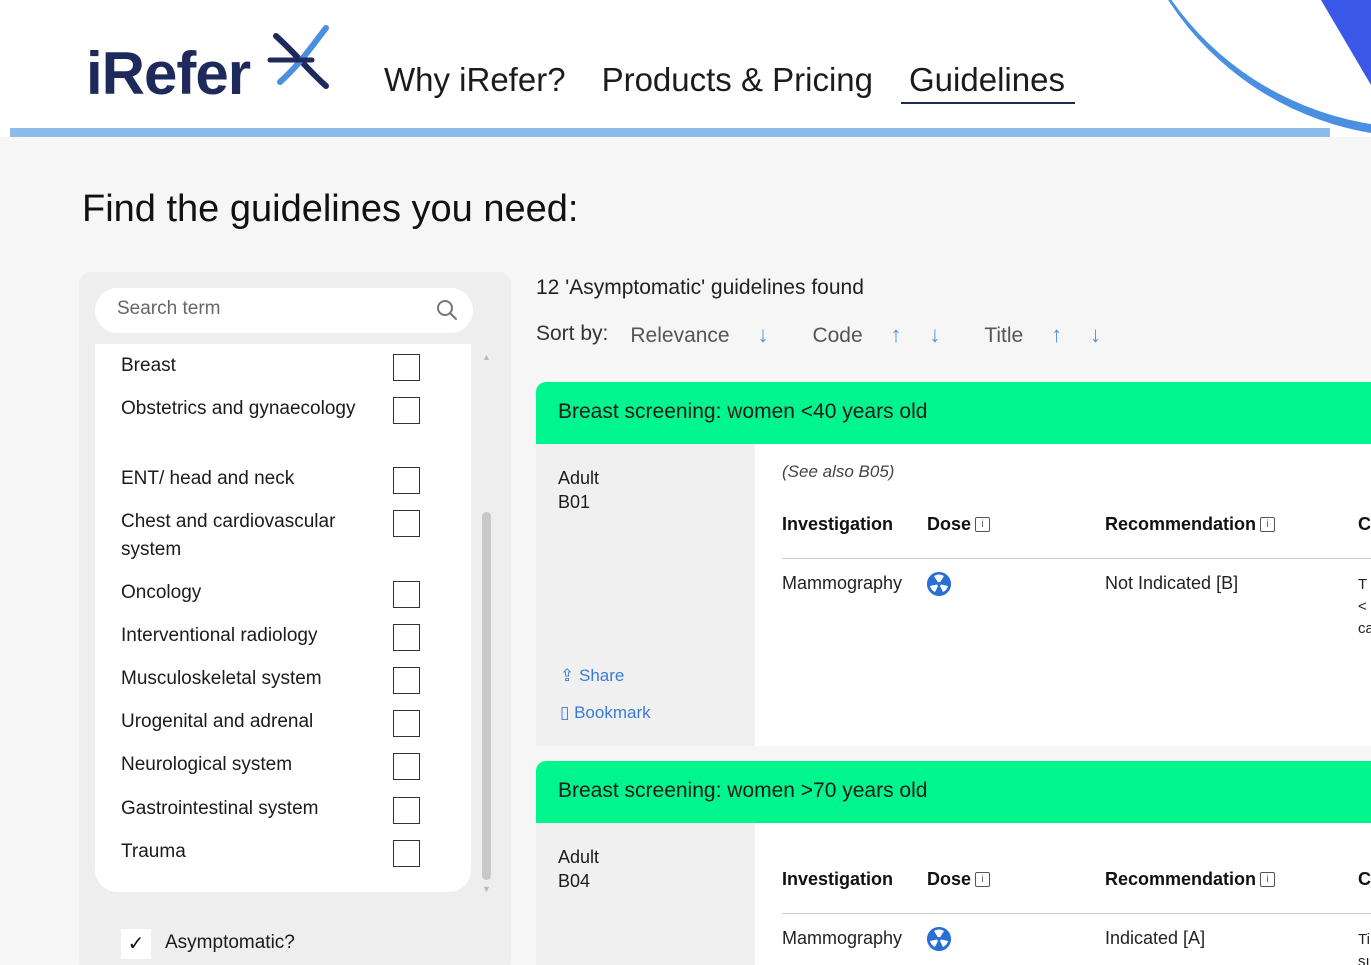  I want to click on filter-label: Neurological system, so click(207, 764).